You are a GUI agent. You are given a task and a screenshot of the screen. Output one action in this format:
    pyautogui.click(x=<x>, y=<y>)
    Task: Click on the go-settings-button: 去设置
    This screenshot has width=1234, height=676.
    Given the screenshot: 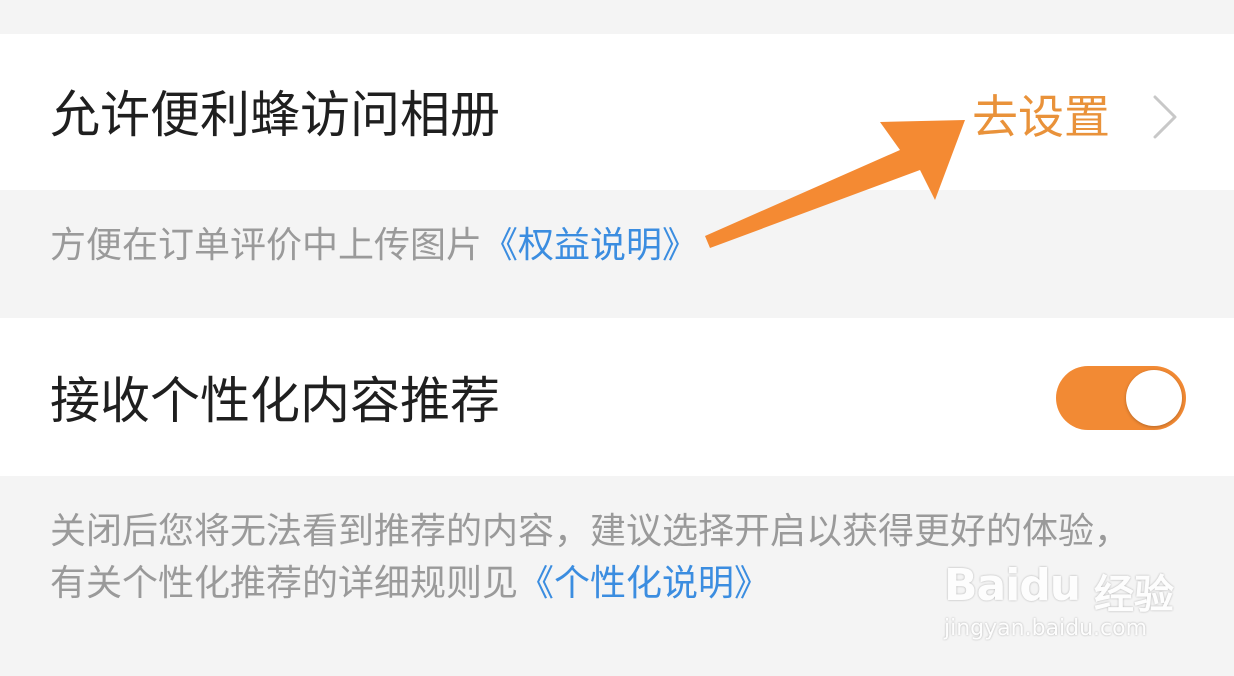 What is the action you would take?
    pyautogui.click(x=1075, y=117)
    